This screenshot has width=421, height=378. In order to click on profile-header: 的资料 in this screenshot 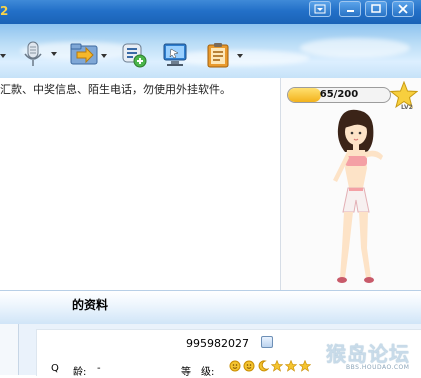, I will do `click(210, 307)`.